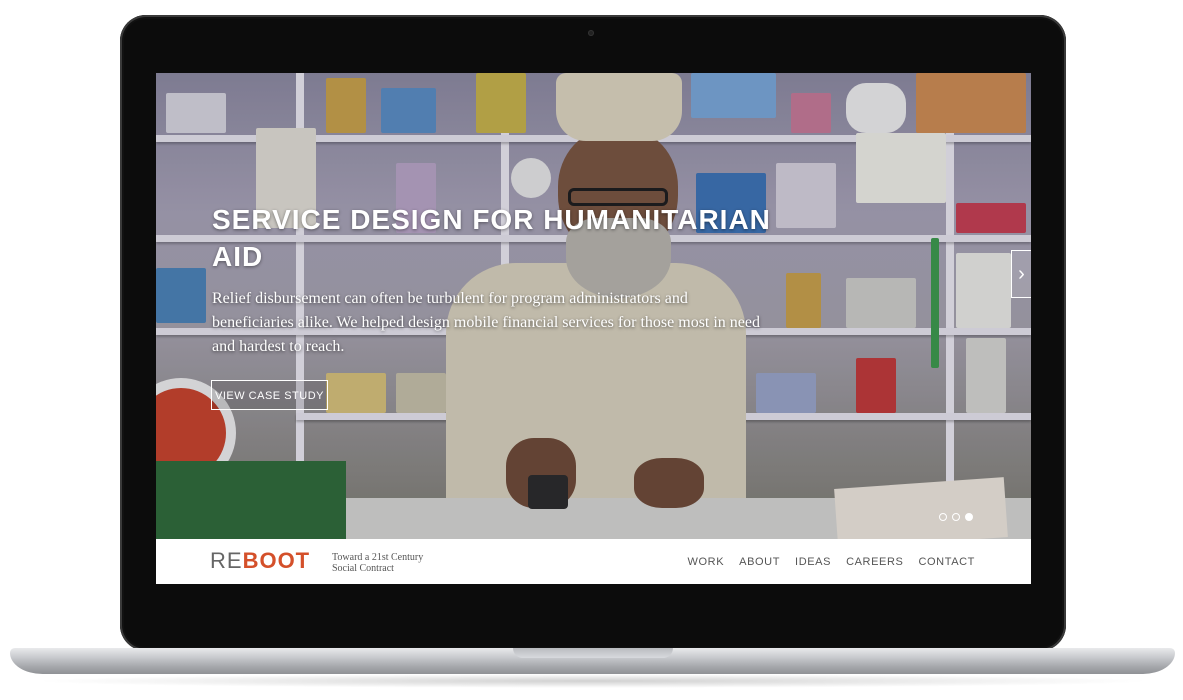  Describe the element at coordinates (1021, 274) in the screenshot. I see `chevron-right-icon: ›` at that location.